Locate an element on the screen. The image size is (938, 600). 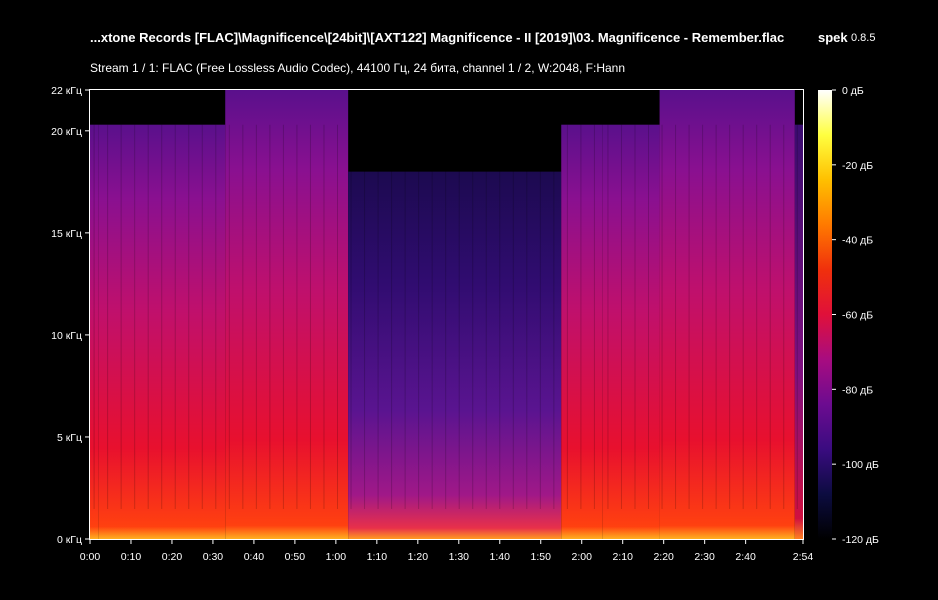
x-tick-label: 2:40 is located at coordinates (745, 557).